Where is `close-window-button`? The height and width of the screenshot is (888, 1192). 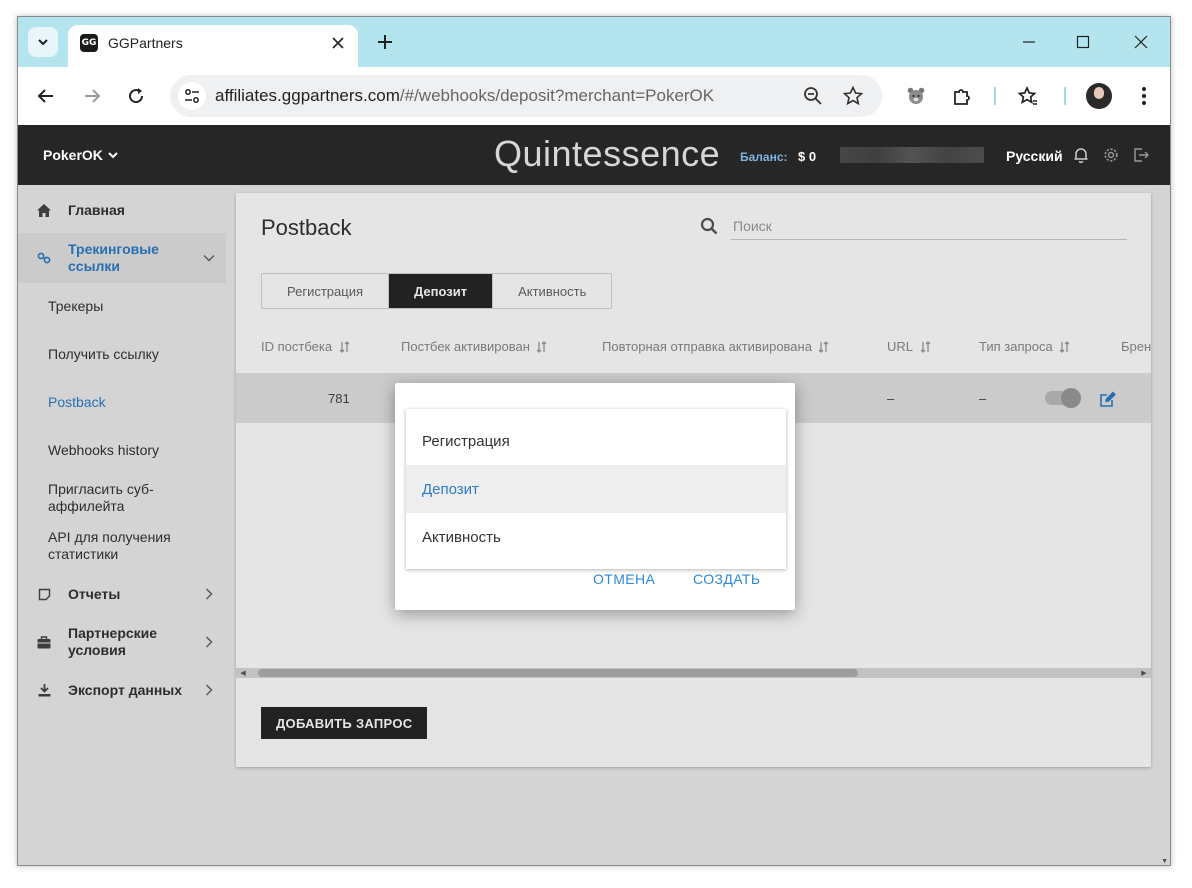
close-window-button is located at coordinates (1141, 42).